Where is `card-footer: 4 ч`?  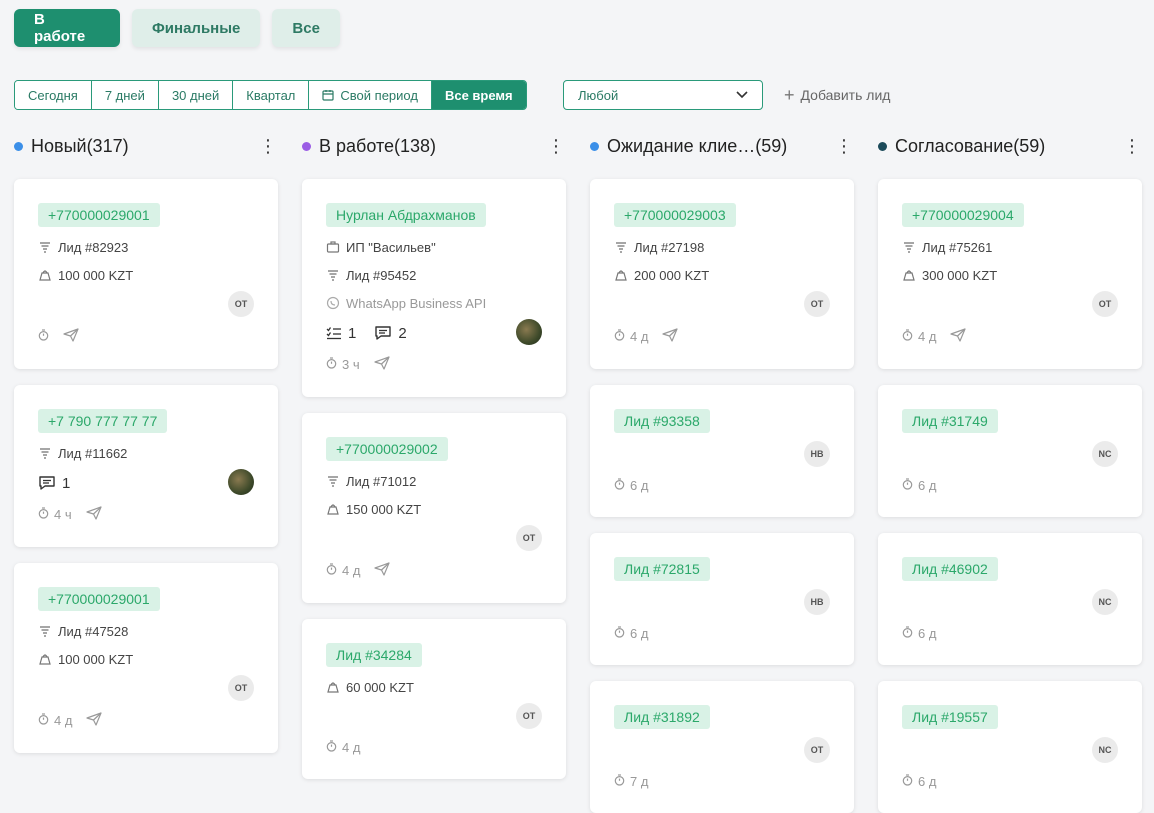 card-footer: 4 ч is located at coordinates (70, 514).